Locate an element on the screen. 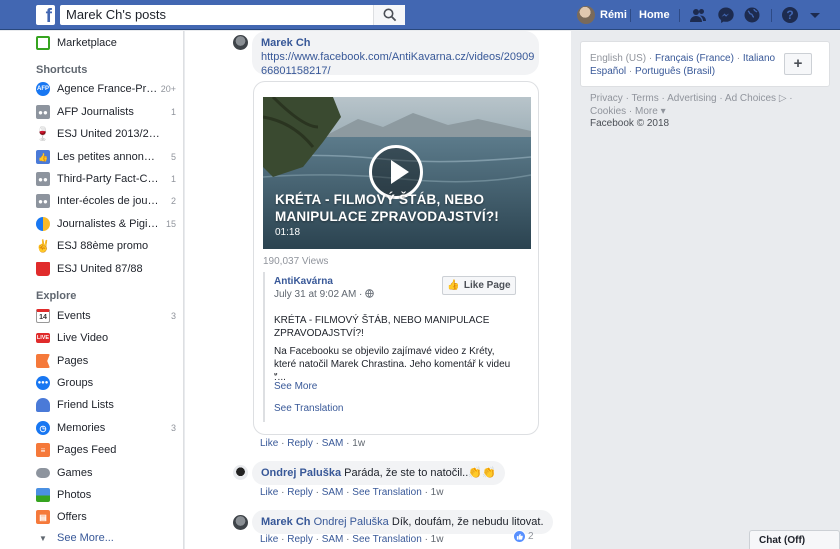 The height and width of the screenshot is (549, 840). search-input: Marek Ch's posts is located at coordinates (232, 15).